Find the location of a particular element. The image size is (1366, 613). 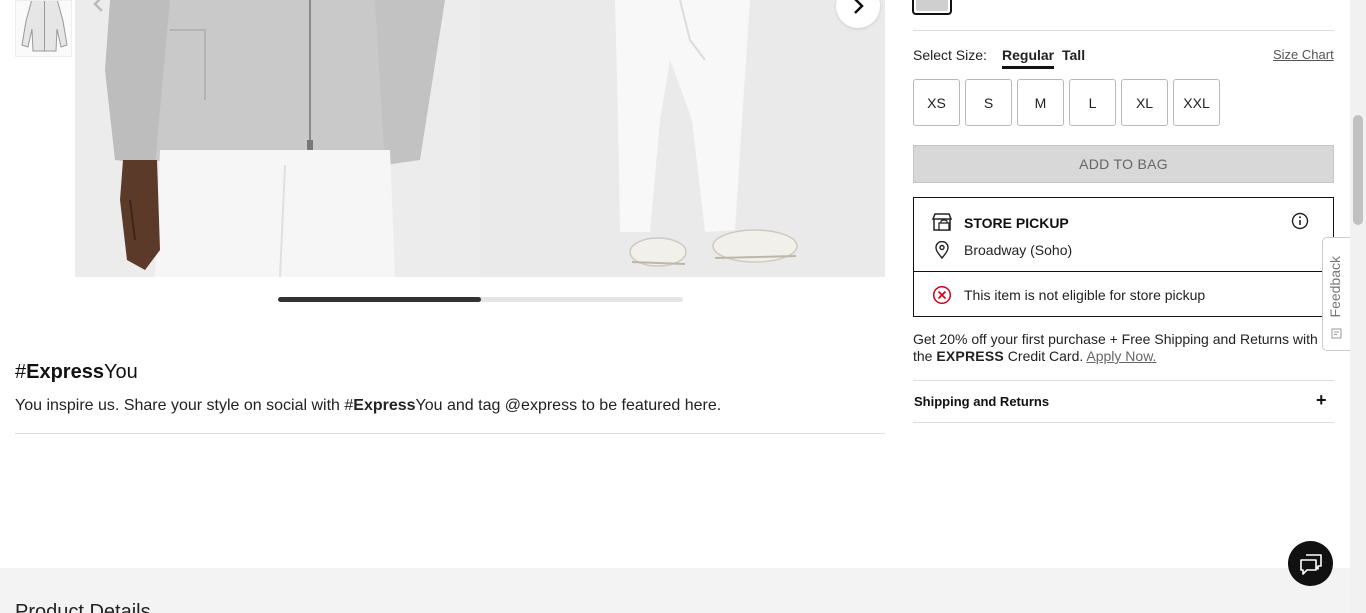

shipping-returns-accordion: Shipping and Returns is located at coordinates (981, 401).